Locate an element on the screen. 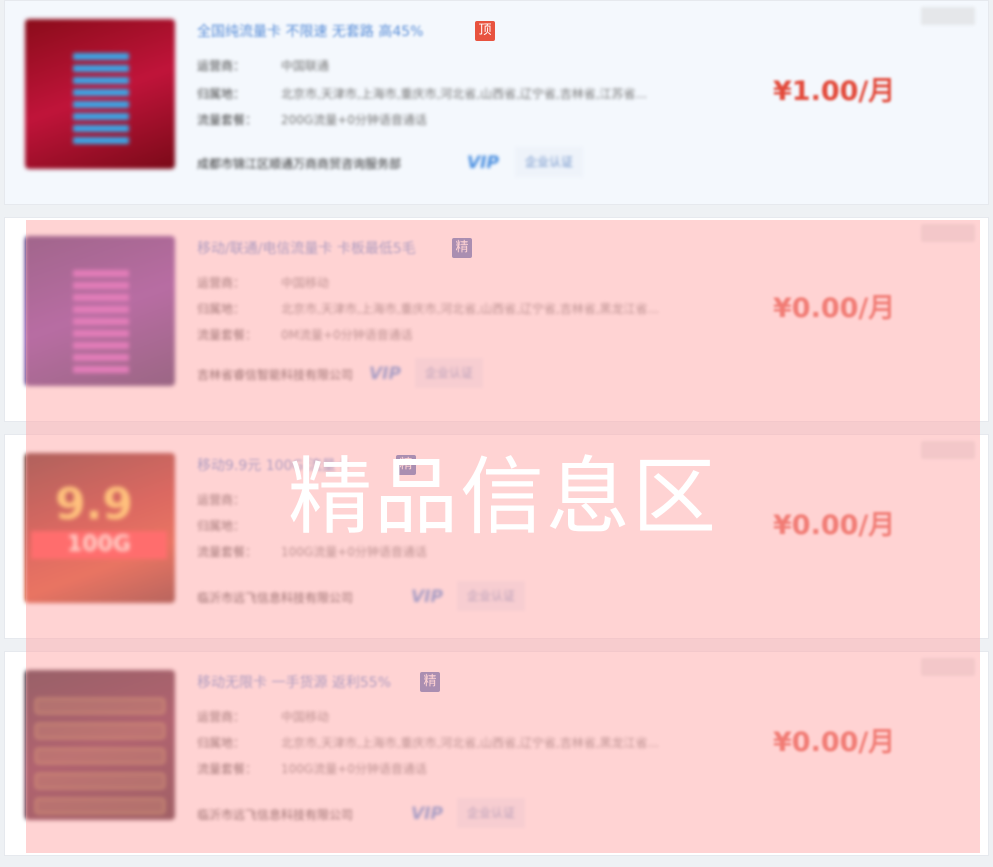 This screenshot has width=993, height=867. listing-thumbnail: 9.9 100G is located at coordinates (100, 528).